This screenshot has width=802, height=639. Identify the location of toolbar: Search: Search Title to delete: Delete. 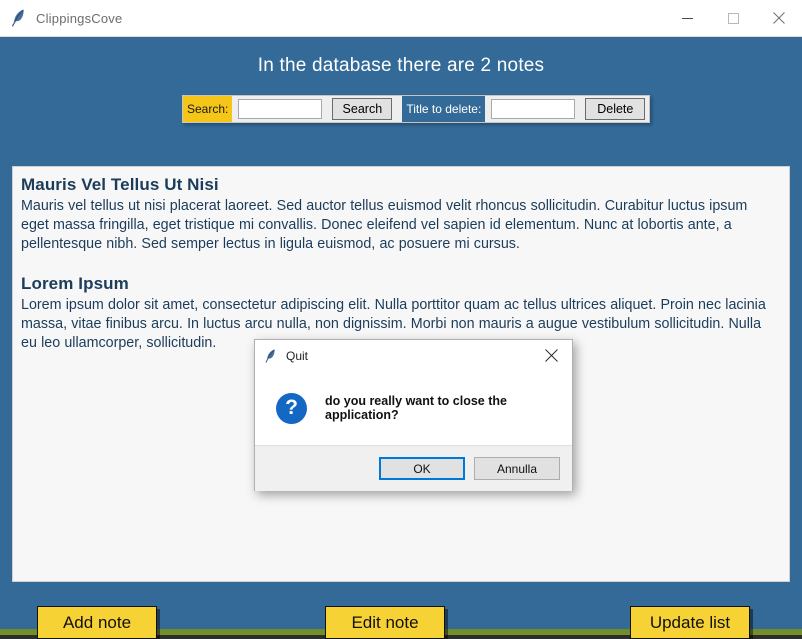
(416, 109).